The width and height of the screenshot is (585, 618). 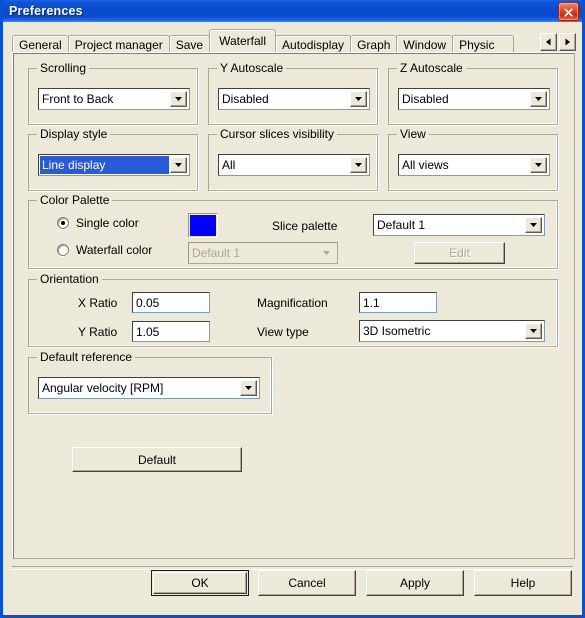 What do you see at coordinates (171, 302) in the screenshot?
I see `x-ratio-input: 0.05` at bounding box center [171, 302].